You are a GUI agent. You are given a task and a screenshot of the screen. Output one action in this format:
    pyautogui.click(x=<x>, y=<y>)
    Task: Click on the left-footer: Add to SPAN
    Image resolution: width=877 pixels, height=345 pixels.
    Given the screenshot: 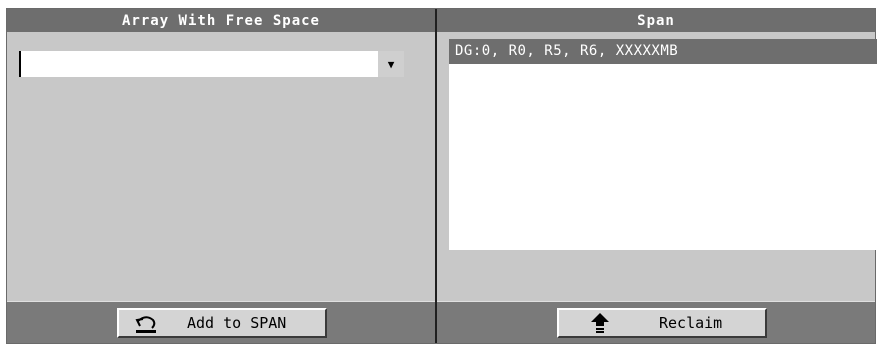 What is the action you would take?
    pyautogui.click(x=221, y=322)
    